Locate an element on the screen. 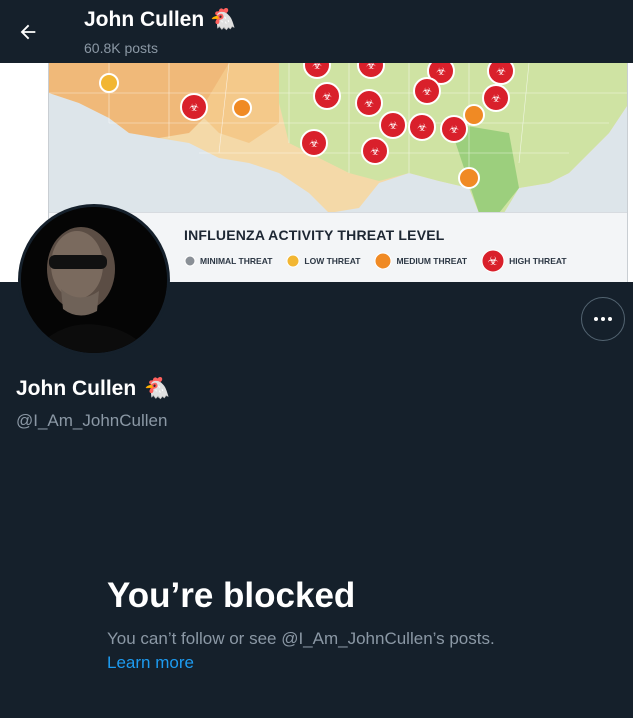  legend-title: INFLUENZA ACTIVITY THREAT LEVEL is located at coordinates (314, 235).